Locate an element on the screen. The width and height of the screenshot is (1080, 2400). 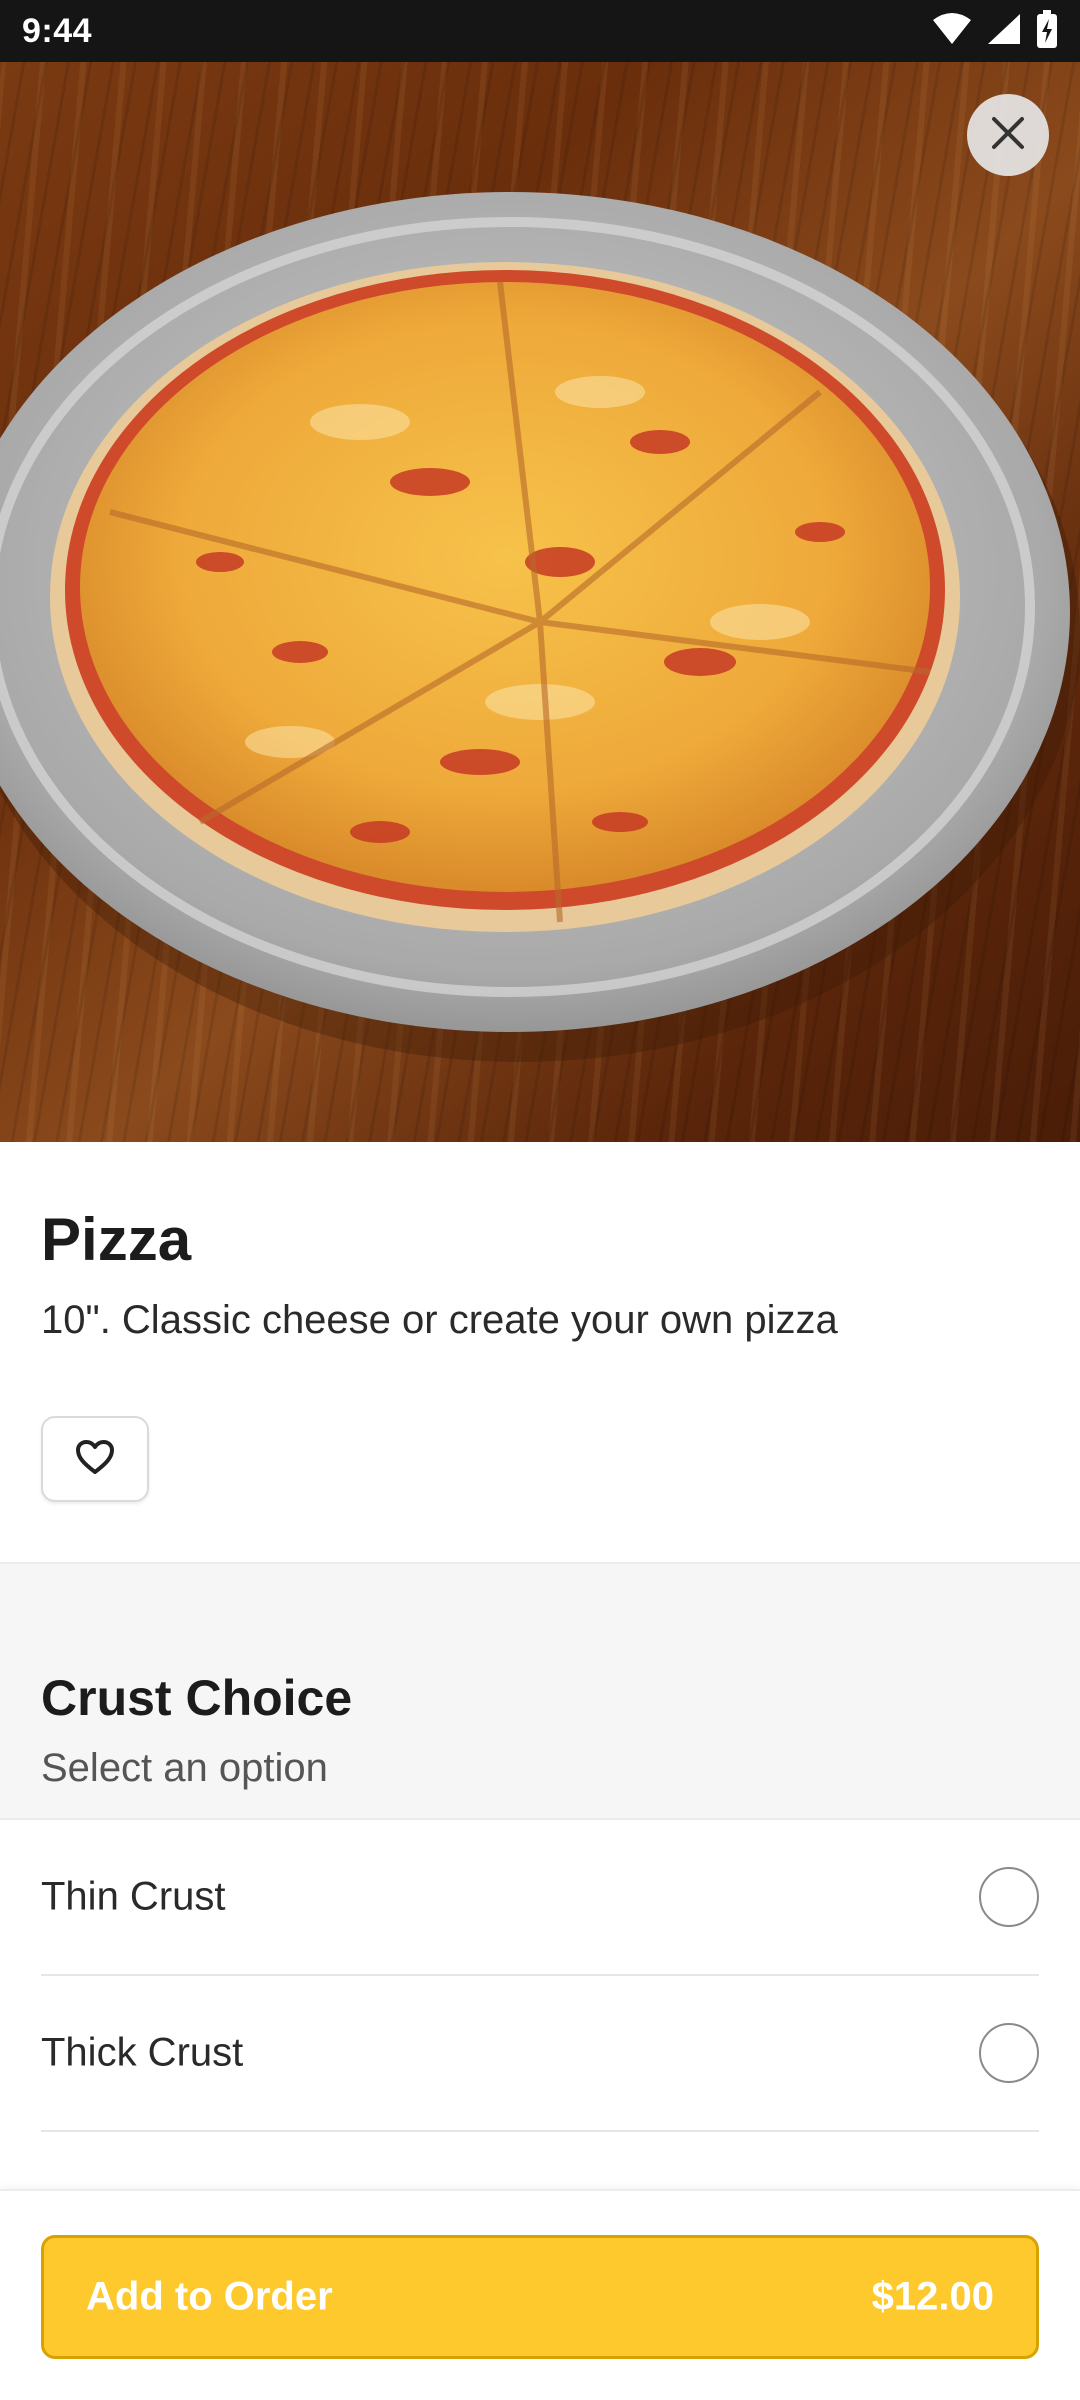
favorite-button is located at coordinates (95, 1459).